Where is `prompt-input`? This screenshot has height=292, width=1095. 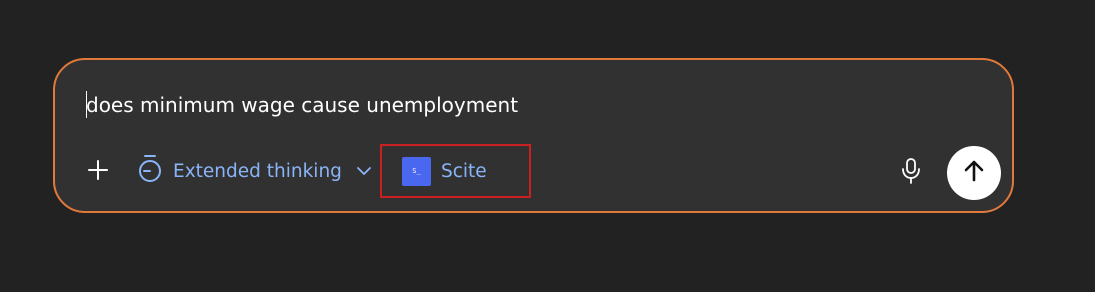
prompt-input is located at coordinates (526, 105).